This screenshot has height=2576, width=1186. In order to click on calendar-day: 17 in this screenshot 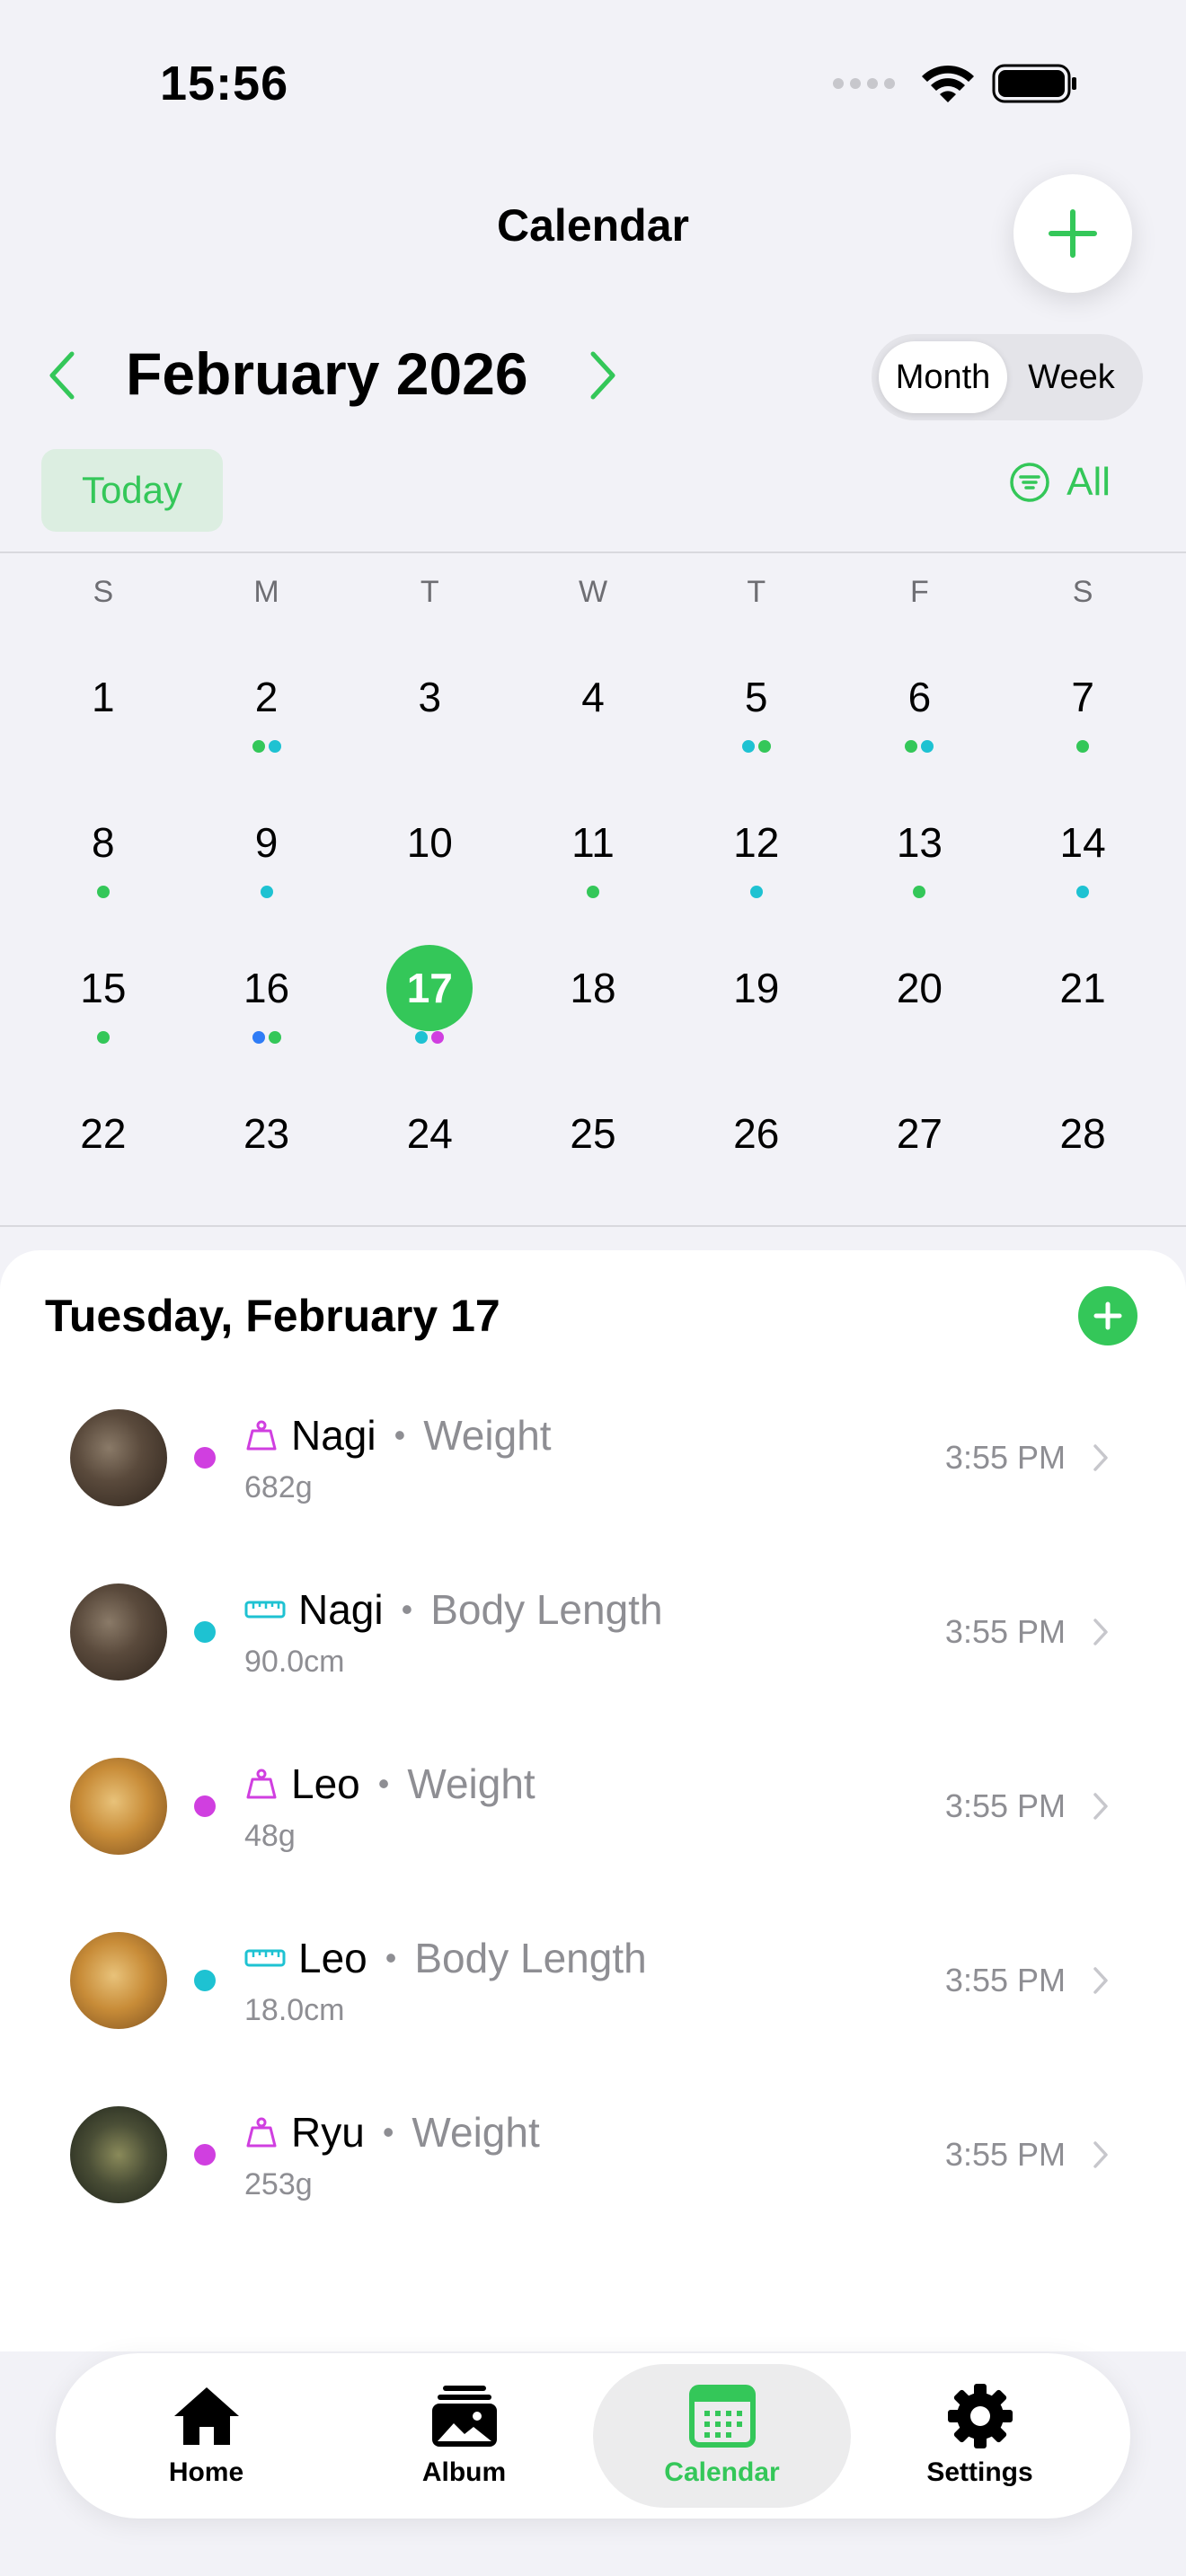, I will do `click(429, 992)`.